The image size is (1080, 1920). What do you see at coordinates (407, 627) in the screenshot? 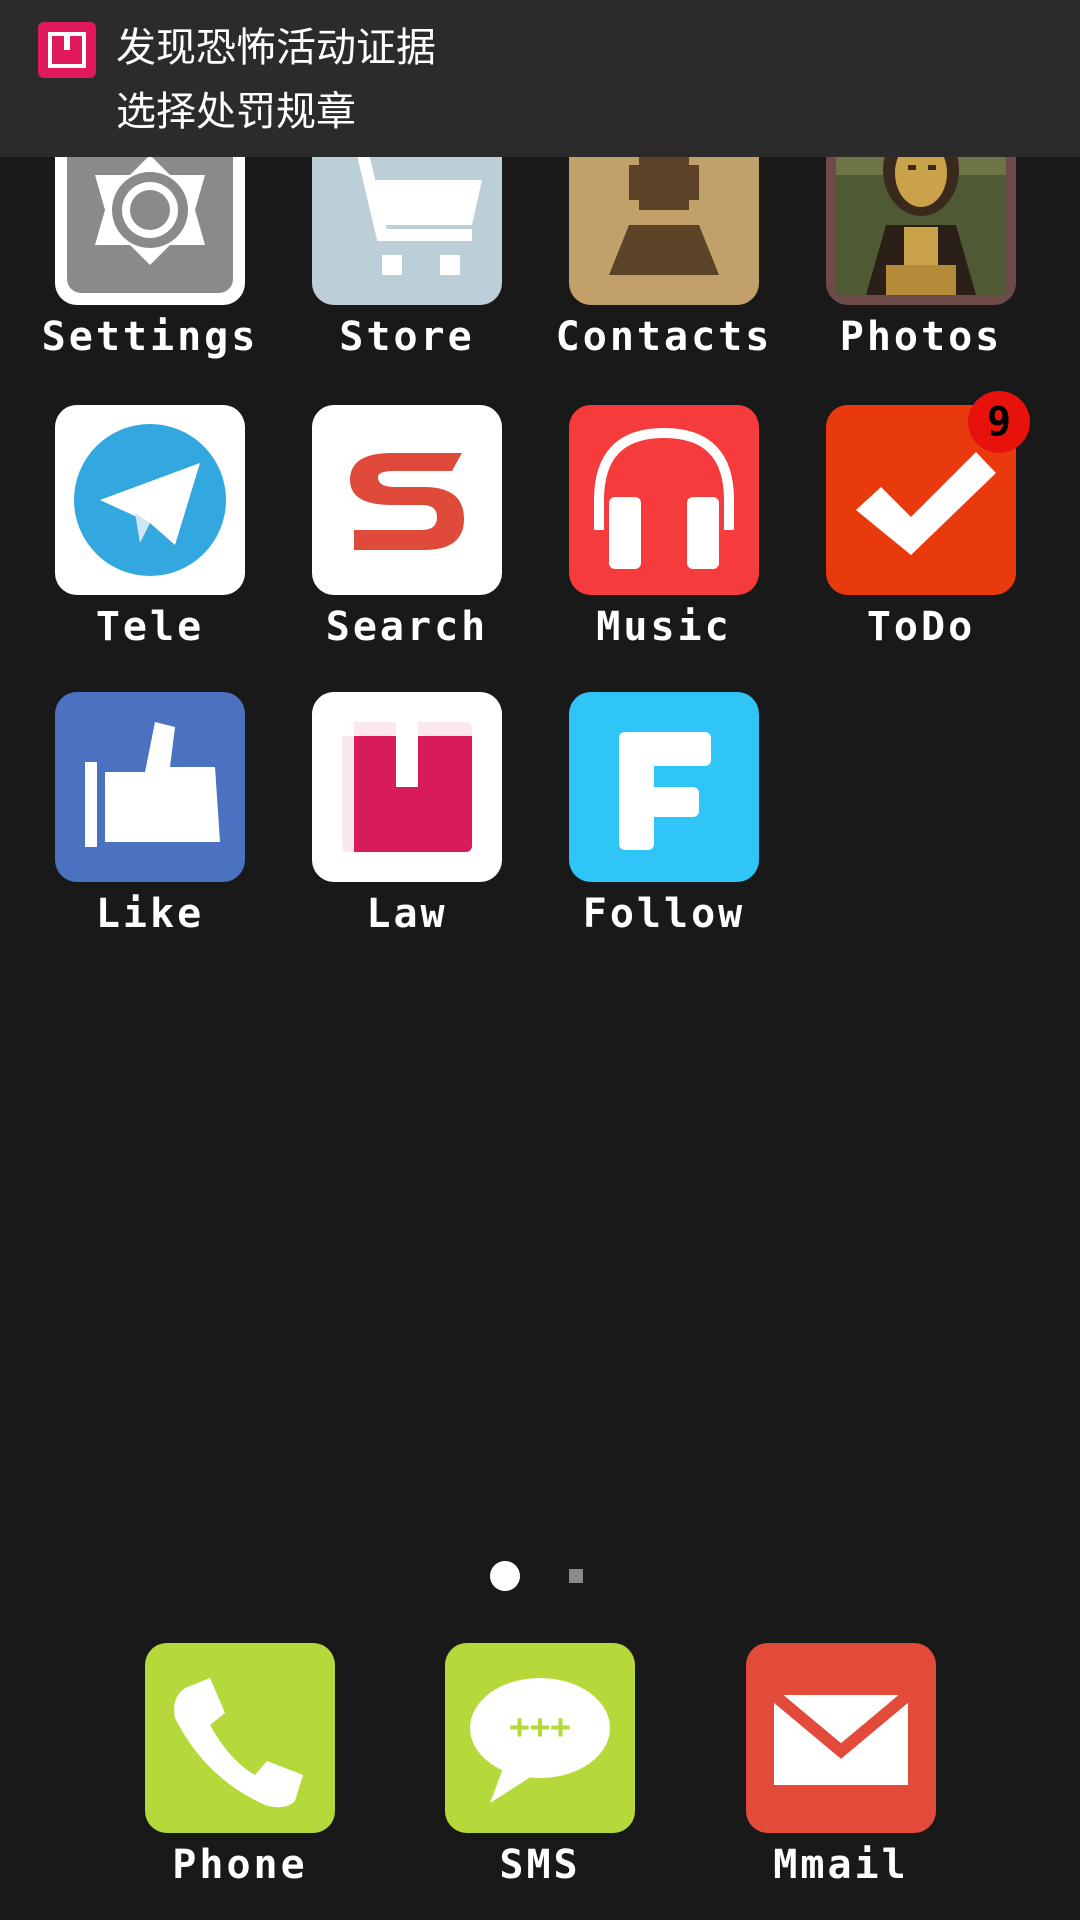
I see `app-label-search: Search` at bounding box center [407, 627].